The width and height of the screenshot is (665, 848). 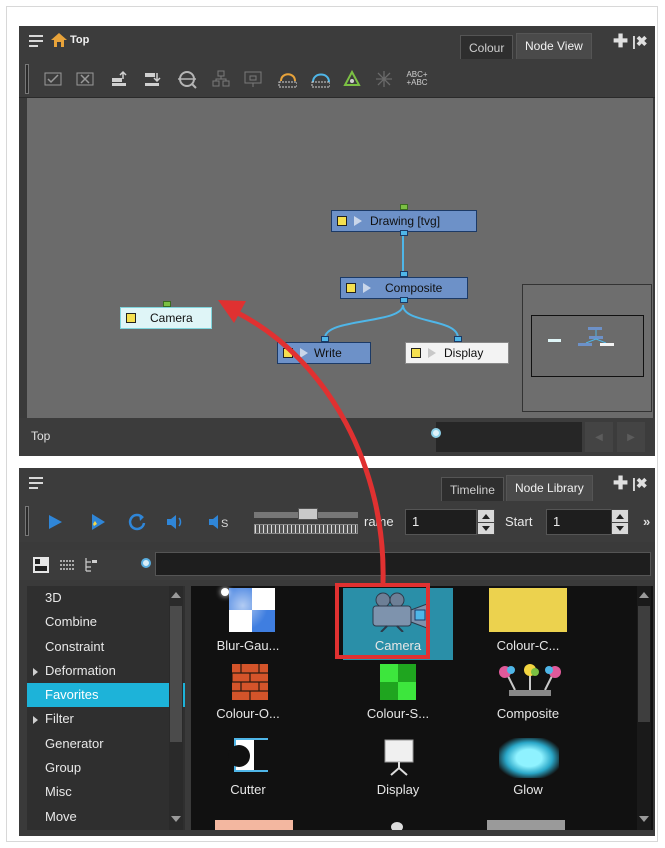 What do you see at coordinates (302, 442) in the screenshot?
I see `drag-arrow-annotation` at bounding box center [302, 442].